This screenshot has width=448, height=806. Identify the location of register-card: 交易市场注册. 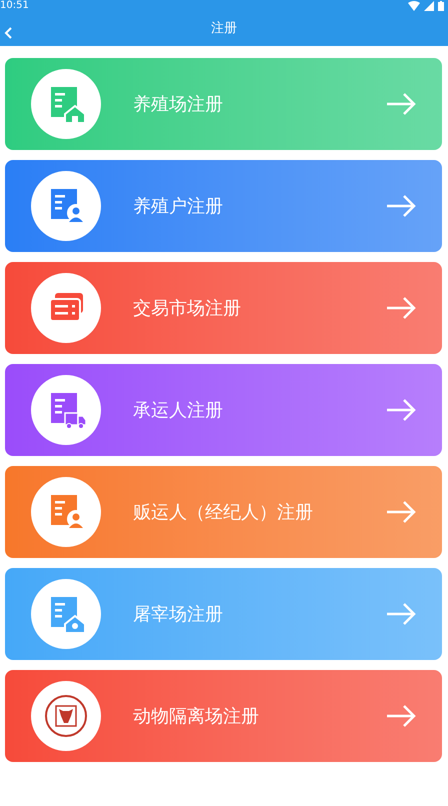
(223, 308).